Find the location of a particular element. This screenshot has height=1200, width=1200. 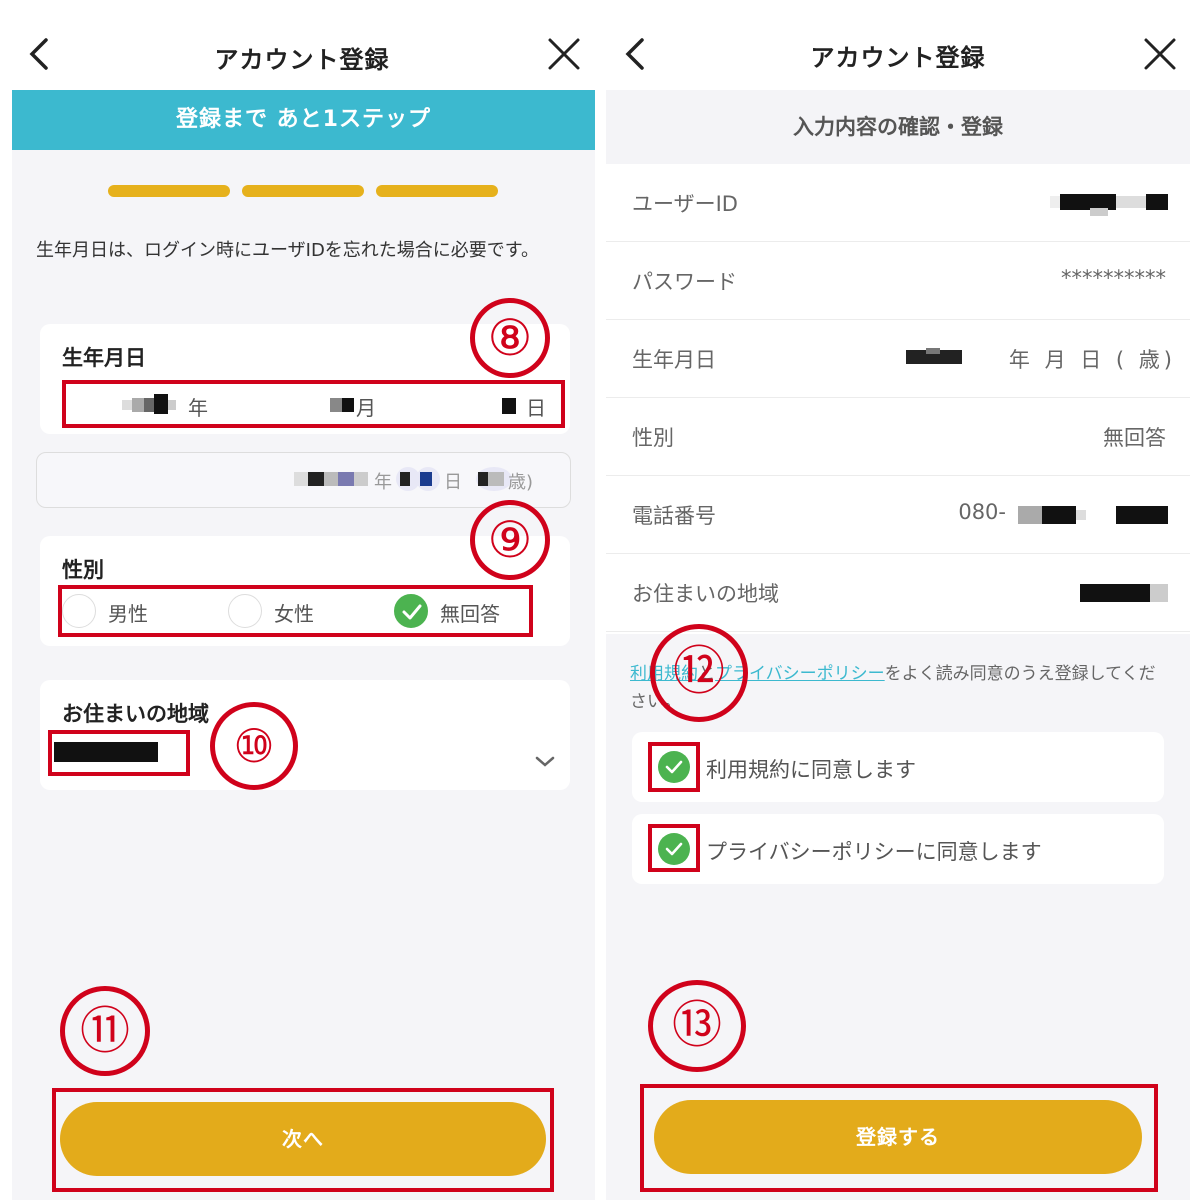

row-value: ********** is located at coordinates (1113, 278).